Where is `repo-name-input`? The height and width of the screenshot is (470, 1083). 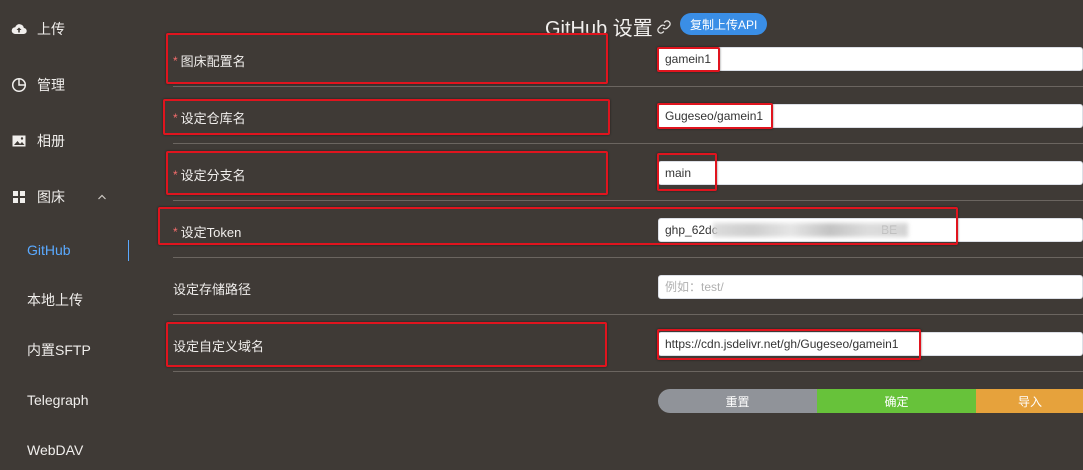
repo-name-input is located at coordinates (870, 116).